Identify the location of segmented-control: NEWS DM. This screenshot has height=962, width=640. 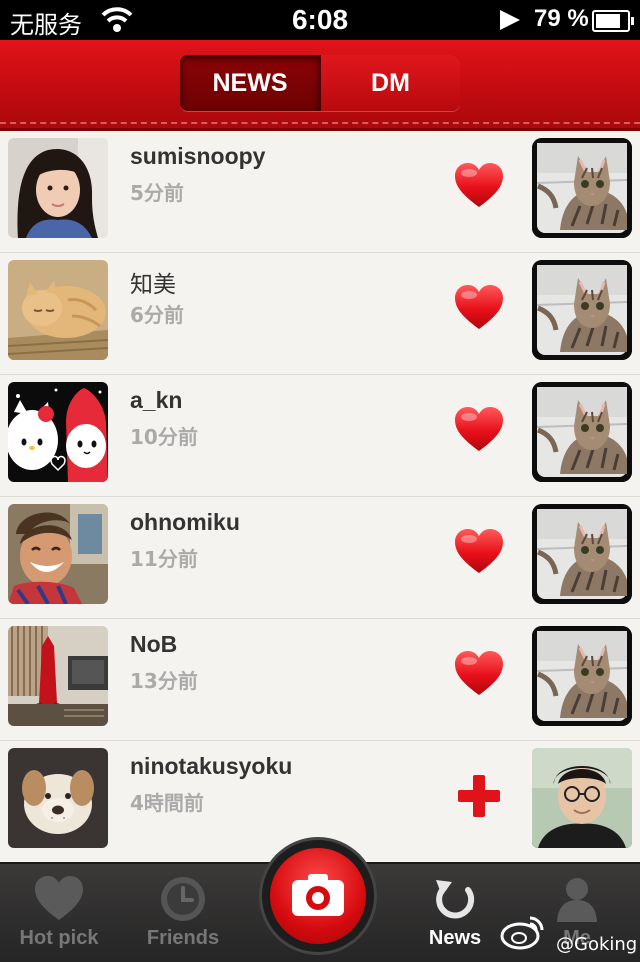
(320, 83).